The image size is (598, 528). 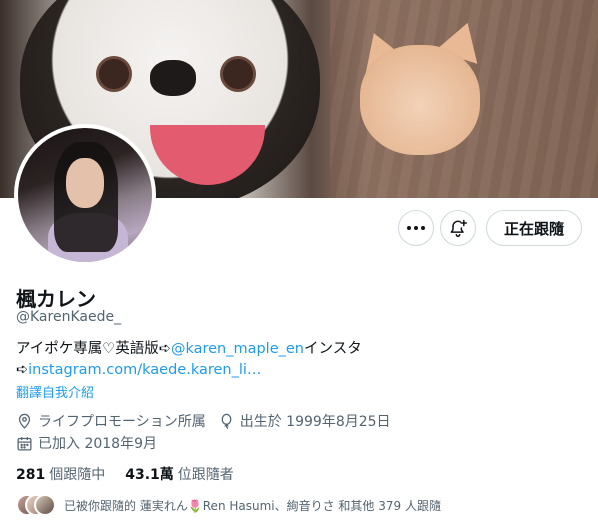 I want to click on following-button-label: 正在跟隨, so click(x=533, y=228).